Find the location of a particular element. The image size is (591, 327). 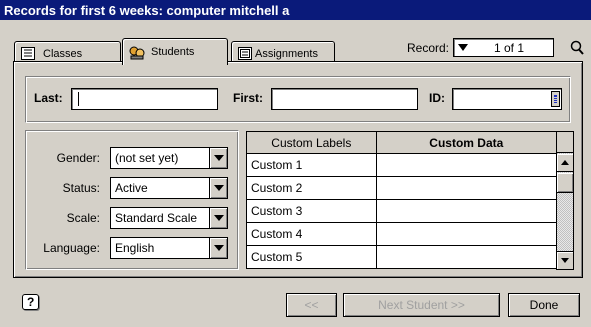

id-input is located at coordinates (507, 99).